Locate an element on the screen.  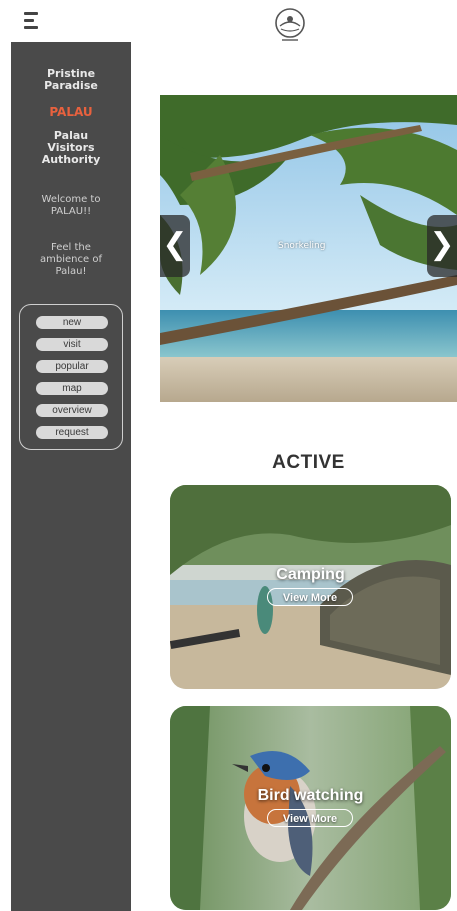
sidebar-link-overview: overview is located at coordinates (72, 410).